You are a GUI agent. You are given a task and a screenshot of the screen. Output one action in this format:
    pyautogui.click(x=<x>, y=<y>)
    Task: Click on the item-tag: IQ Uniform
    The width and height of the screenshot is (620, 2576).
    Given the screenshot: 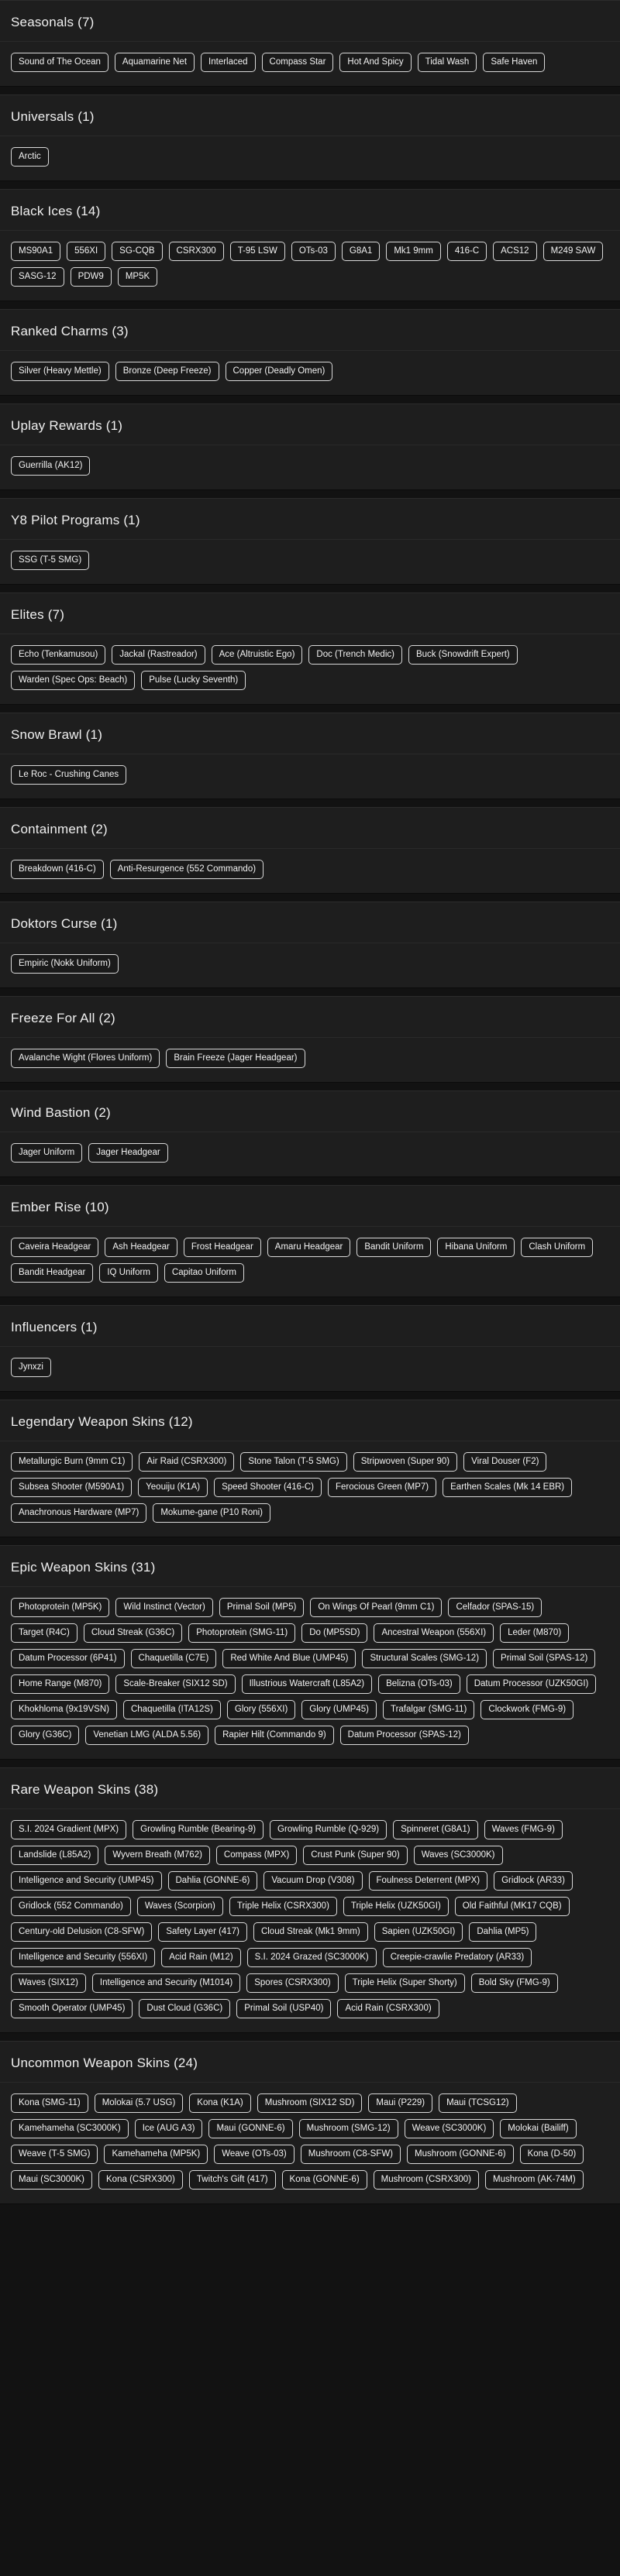 What is the action you would take?
    pyautogui.click(x=128, y=1273)
    